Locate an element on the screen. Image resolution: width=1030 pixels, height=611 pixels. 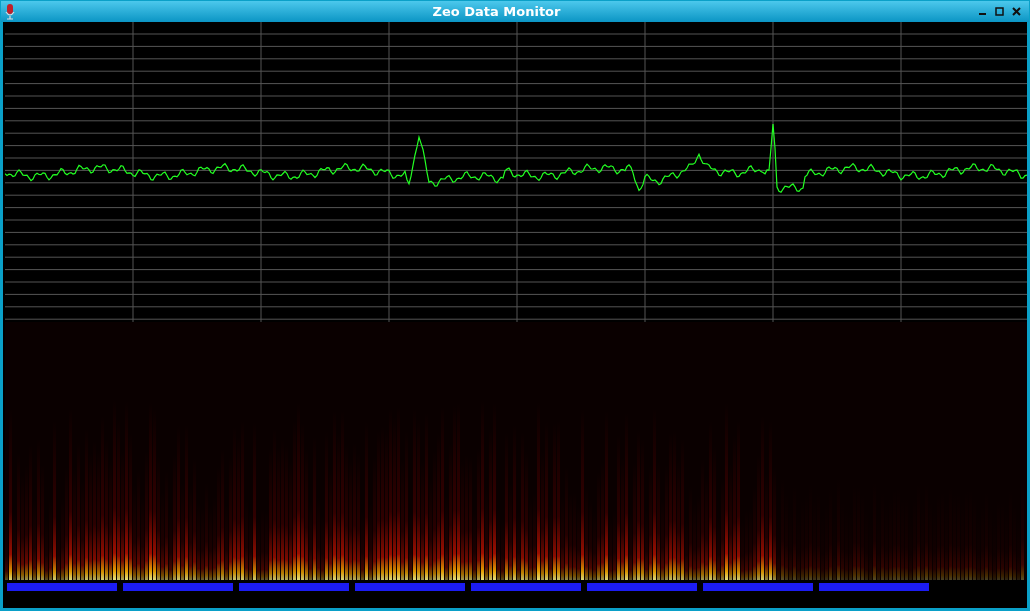
close-icon is located at coordinates (1016, 11).